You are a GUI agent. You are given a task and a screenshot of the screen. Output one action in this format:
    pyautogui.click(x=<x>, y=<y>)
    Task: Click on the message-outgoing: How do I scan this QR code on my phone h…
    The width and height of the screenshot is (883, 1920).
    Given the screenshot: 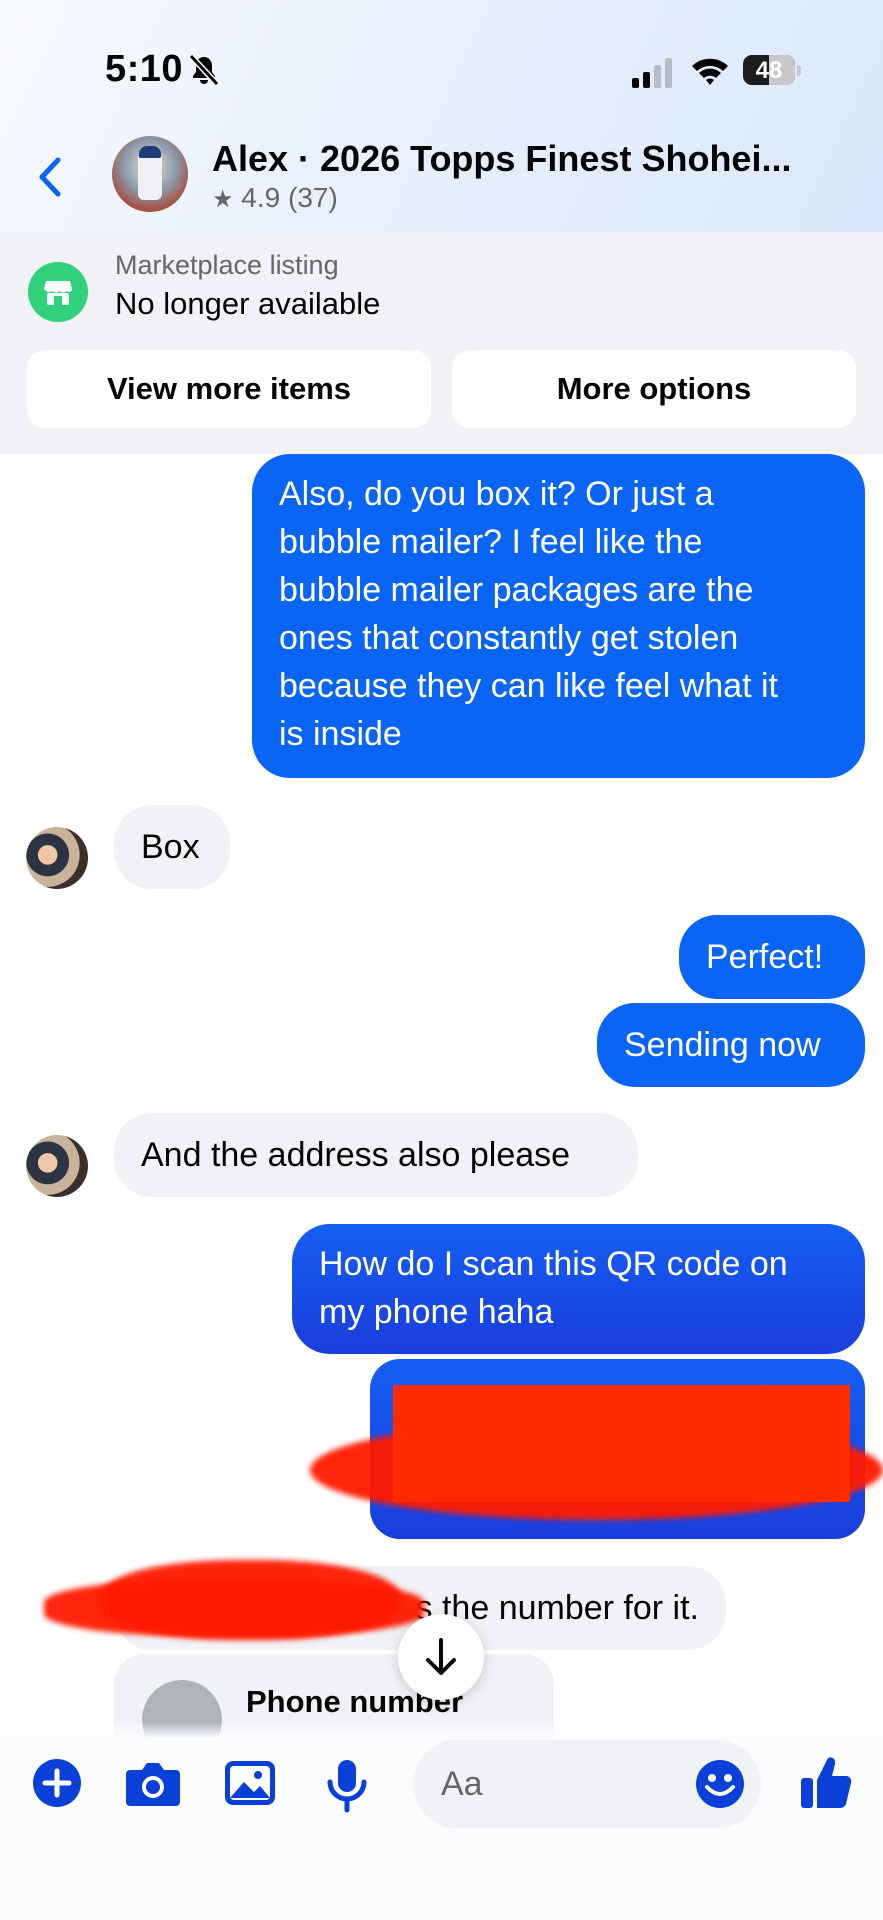 What is the action you would take?
    pyautogui.click(x=578, y=1289)
    